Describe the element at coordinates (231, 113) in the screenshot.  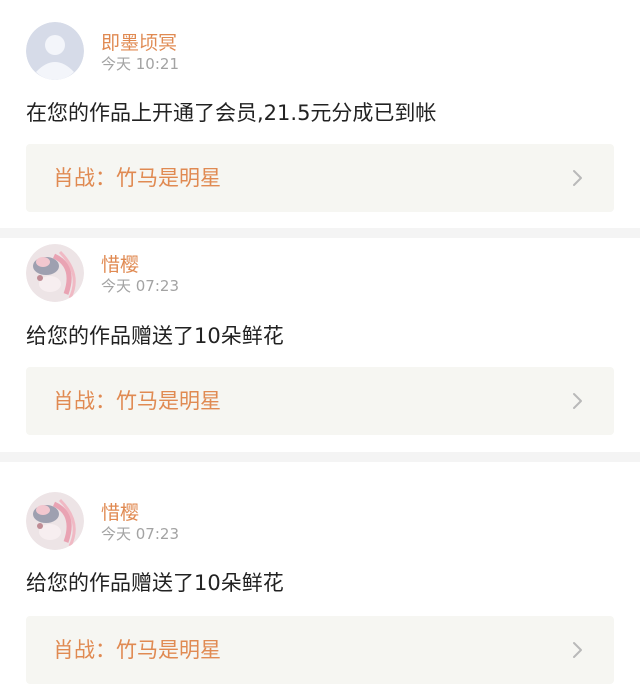
I see `notification-message: 在您的作品上开通了会员,21.5元分成已到帐` at that location.